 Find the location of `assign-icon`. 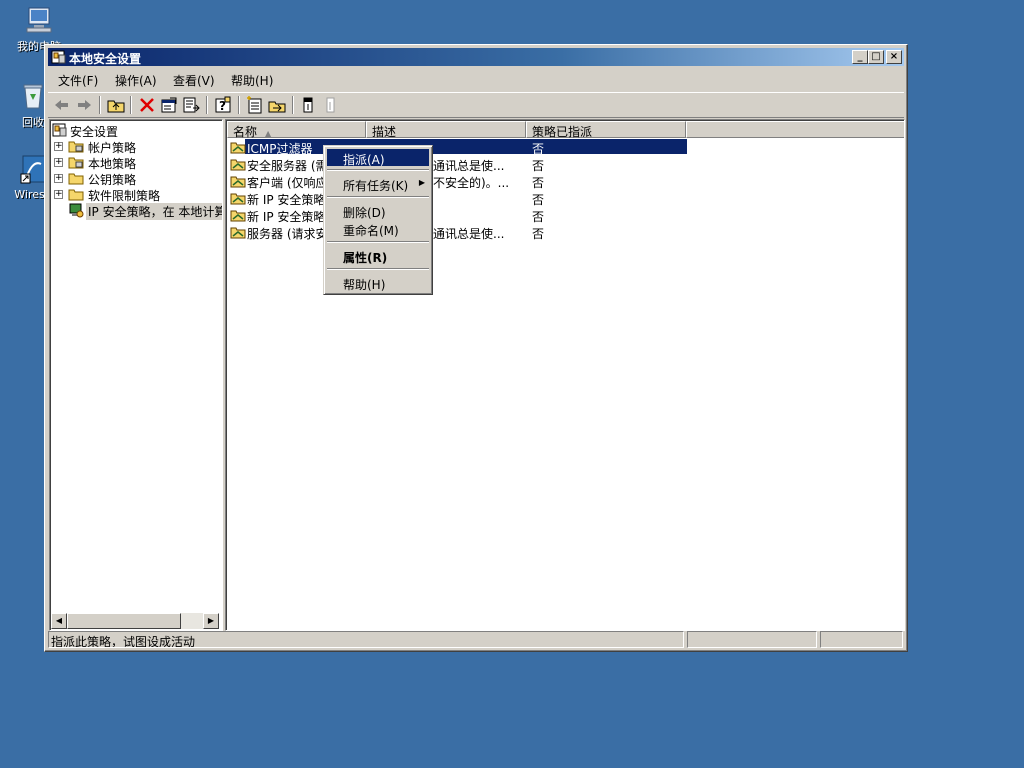

assign-icon is located at coordinates (309, 105).